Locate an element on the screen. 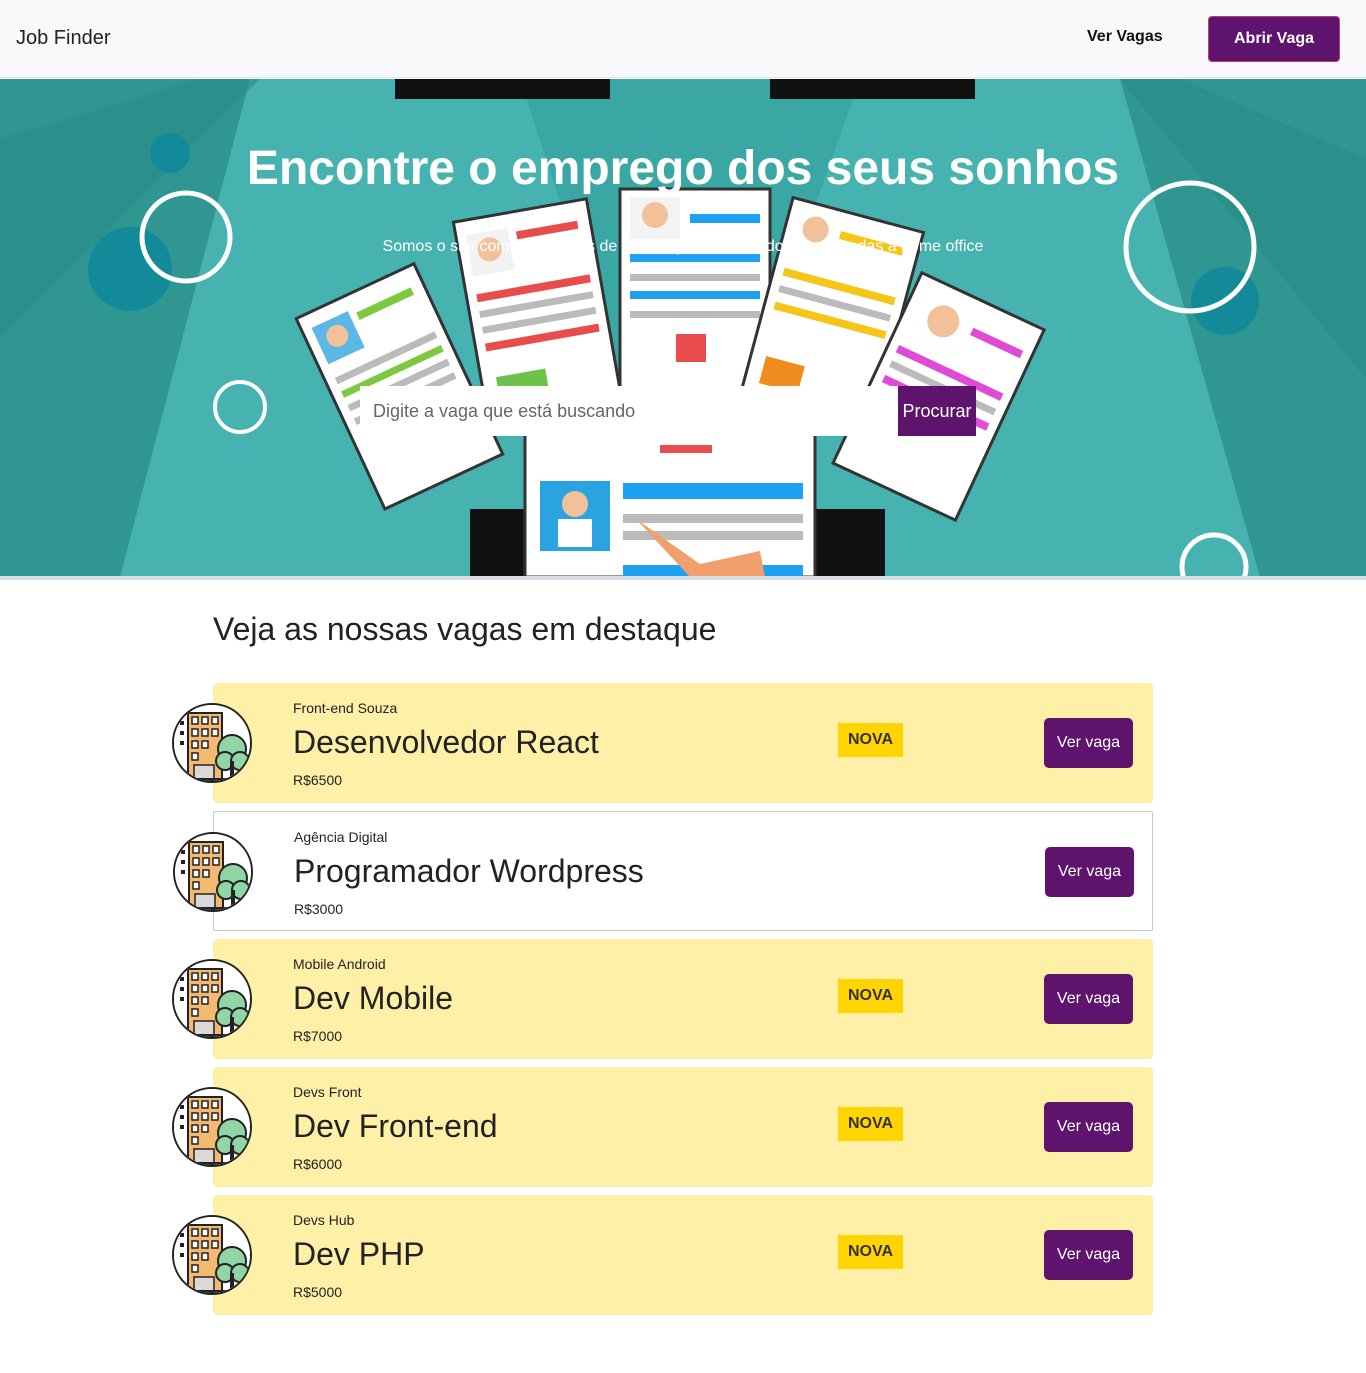 The height and width of the screenshot is (1373, 1366). brand-logo: Job Finder is located at coordinates (63, 38).